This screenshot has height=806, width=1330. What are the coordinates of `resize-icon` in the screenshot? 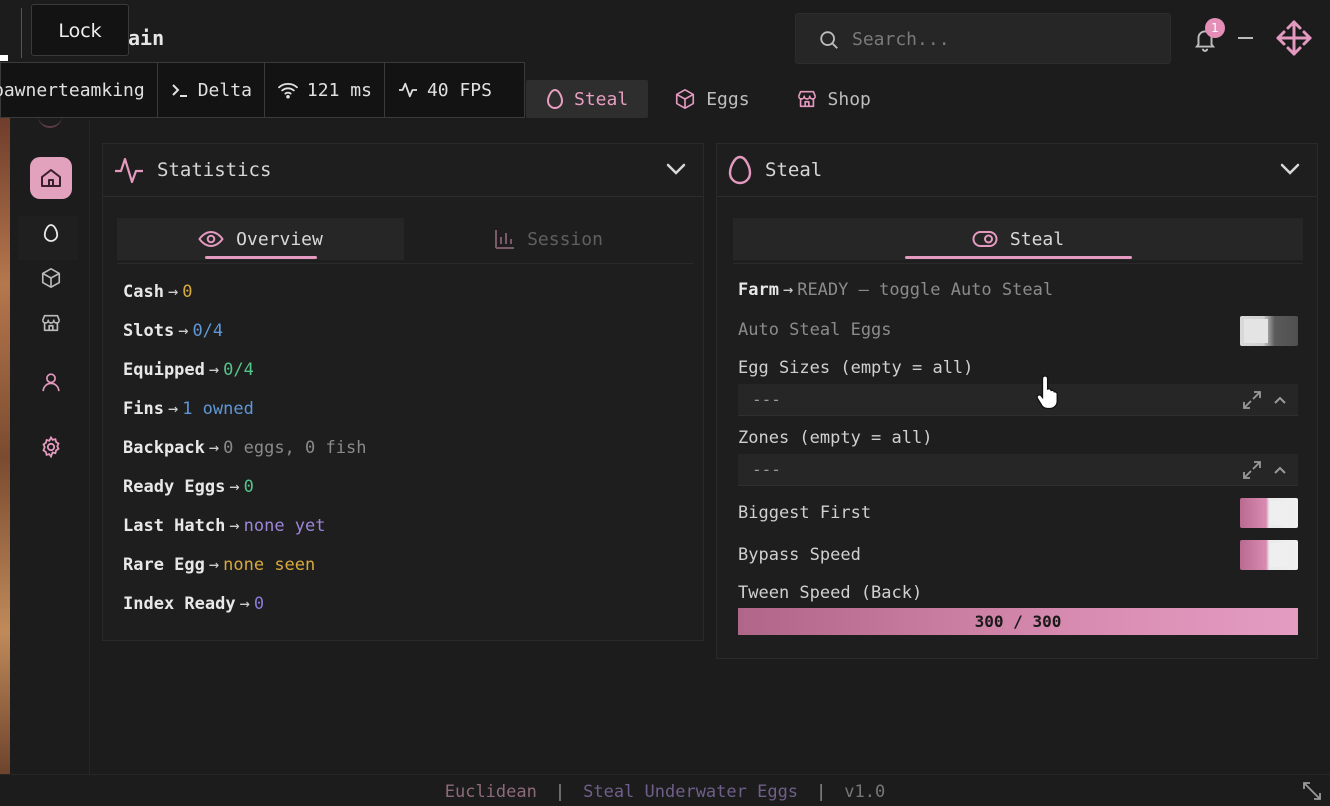 It's located at (1312, 791).